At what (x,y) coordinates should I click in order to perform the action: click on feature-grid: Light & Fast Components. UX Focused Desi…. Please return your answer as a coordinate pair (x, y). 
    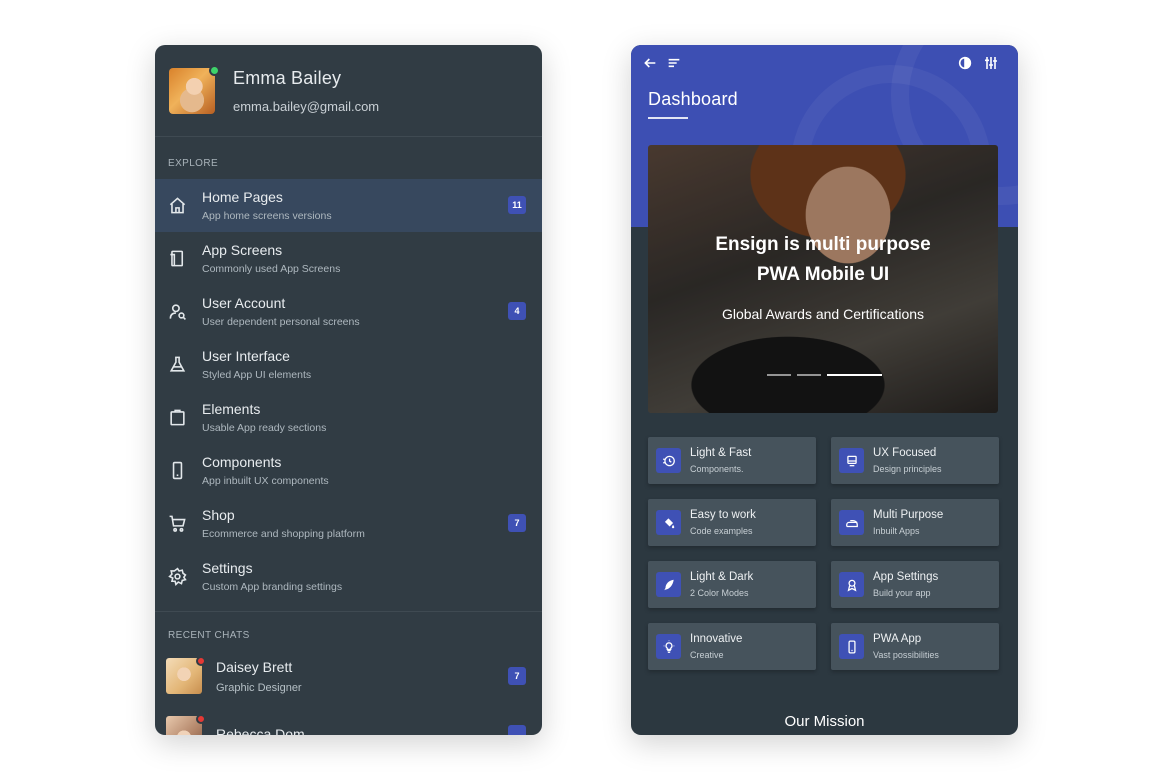
    Looking at the image, I should click on (823, 553).